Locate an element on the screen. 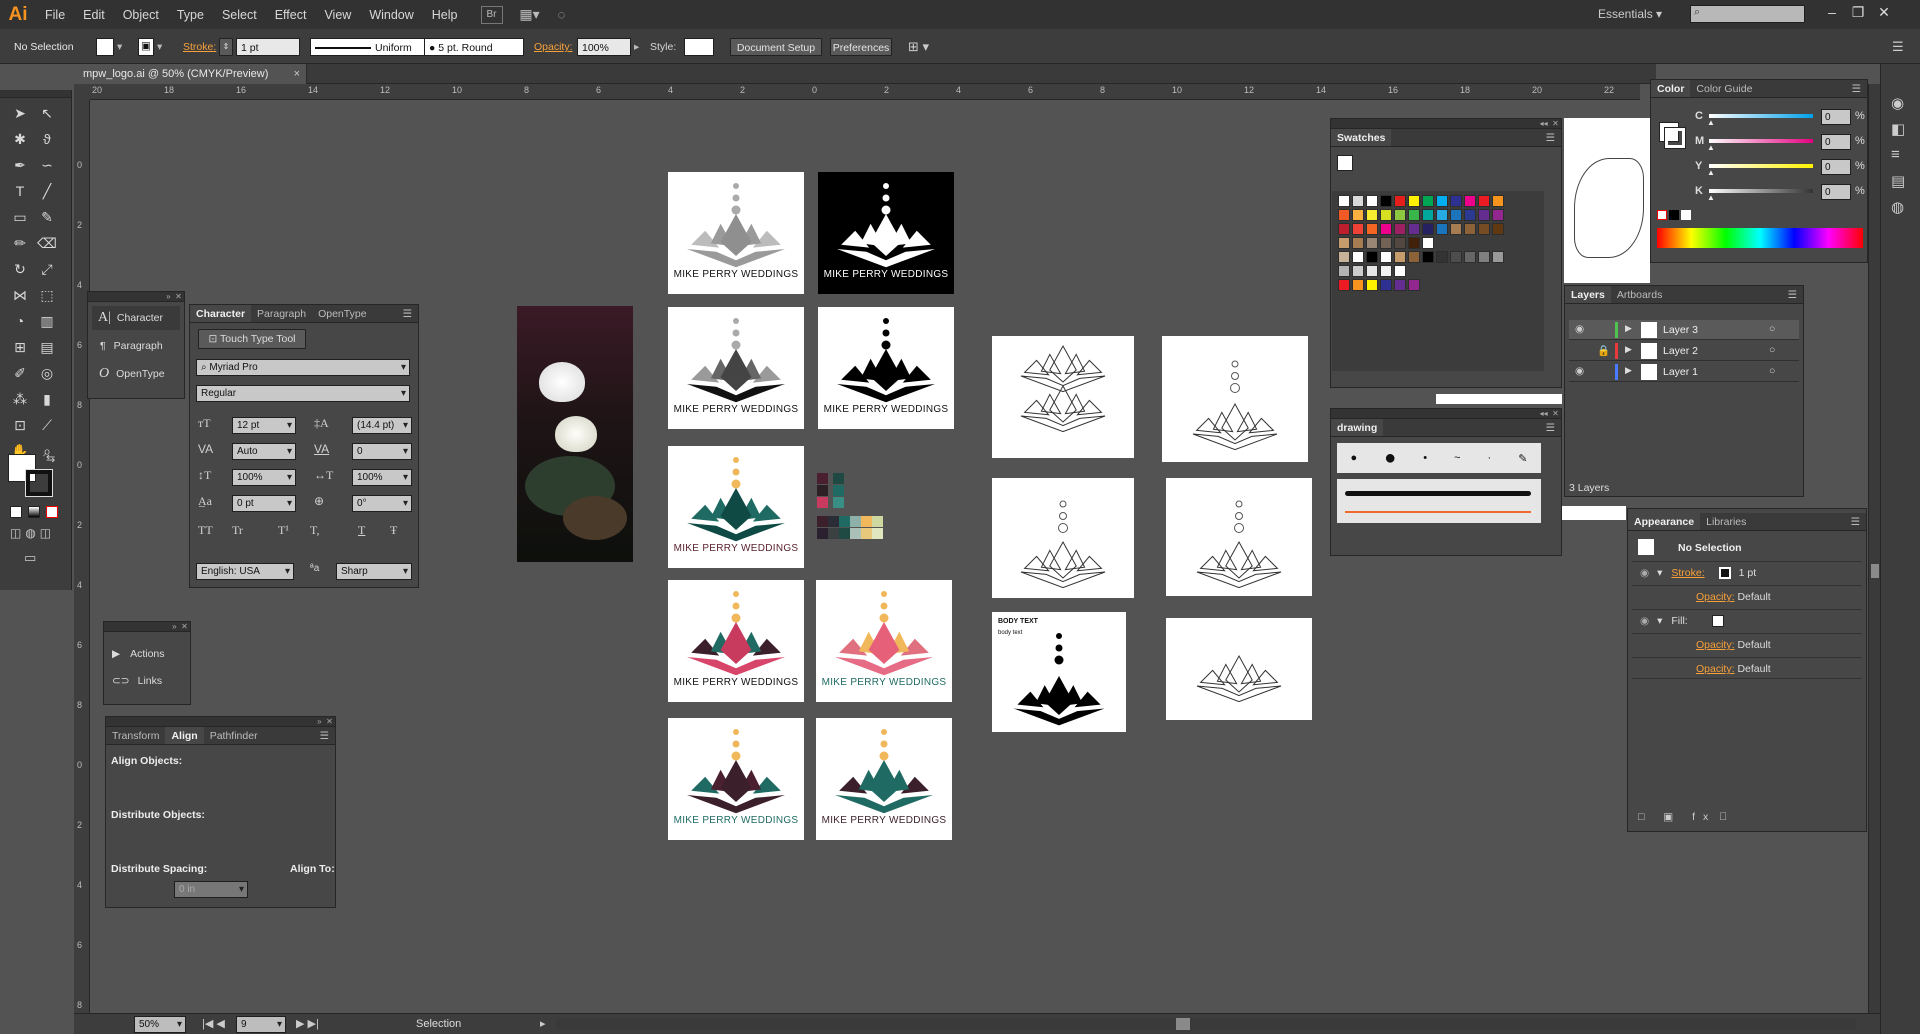  appearance-footer-icons: □ ▣ fx ⃠ is located at coordinates (1686, 817).